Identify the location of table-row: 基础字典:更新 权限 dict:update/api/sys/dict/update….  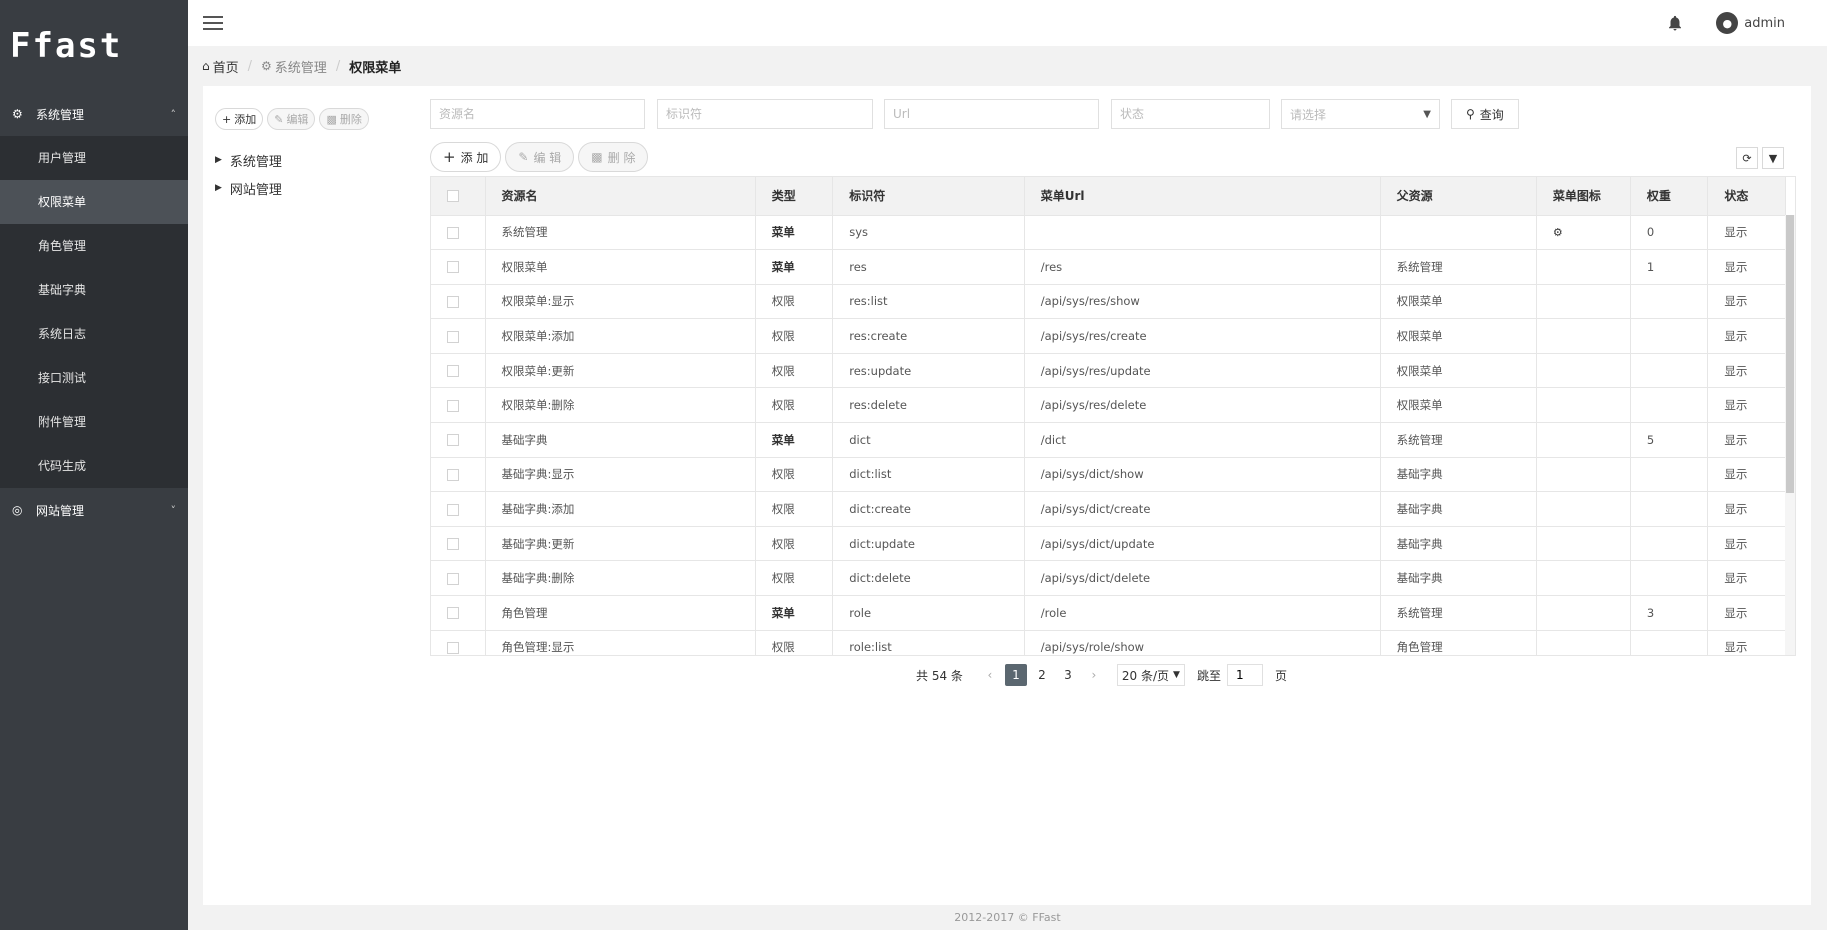
(1108, 544).